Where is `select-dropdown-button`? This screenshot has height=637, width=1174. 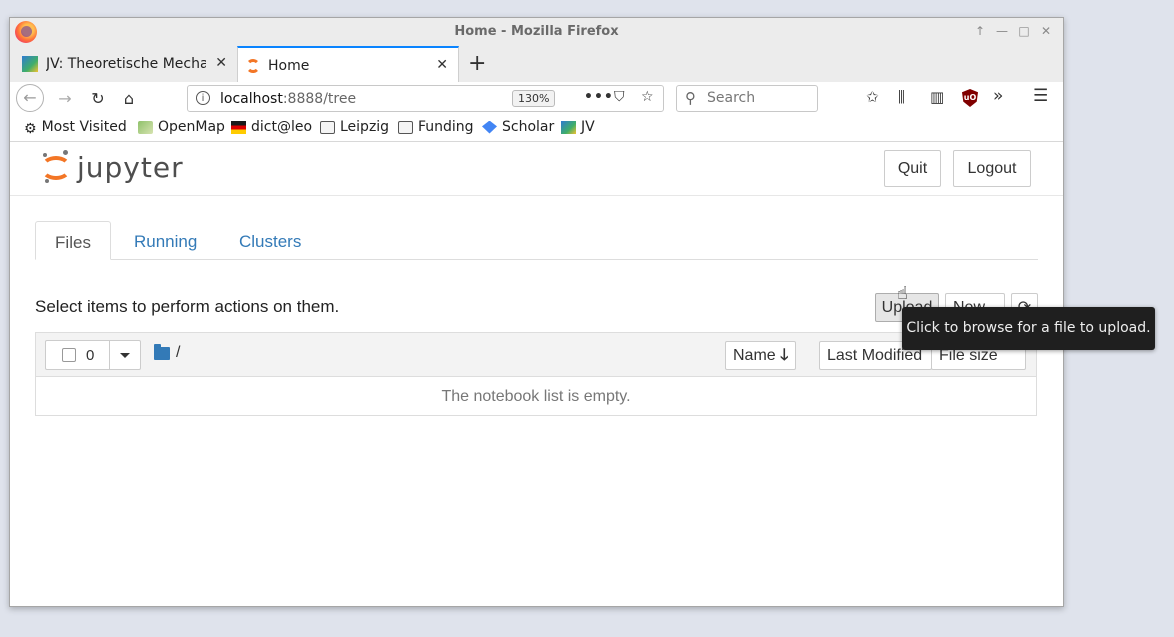
select-dropdown-button is located at coordinates (125, 355).